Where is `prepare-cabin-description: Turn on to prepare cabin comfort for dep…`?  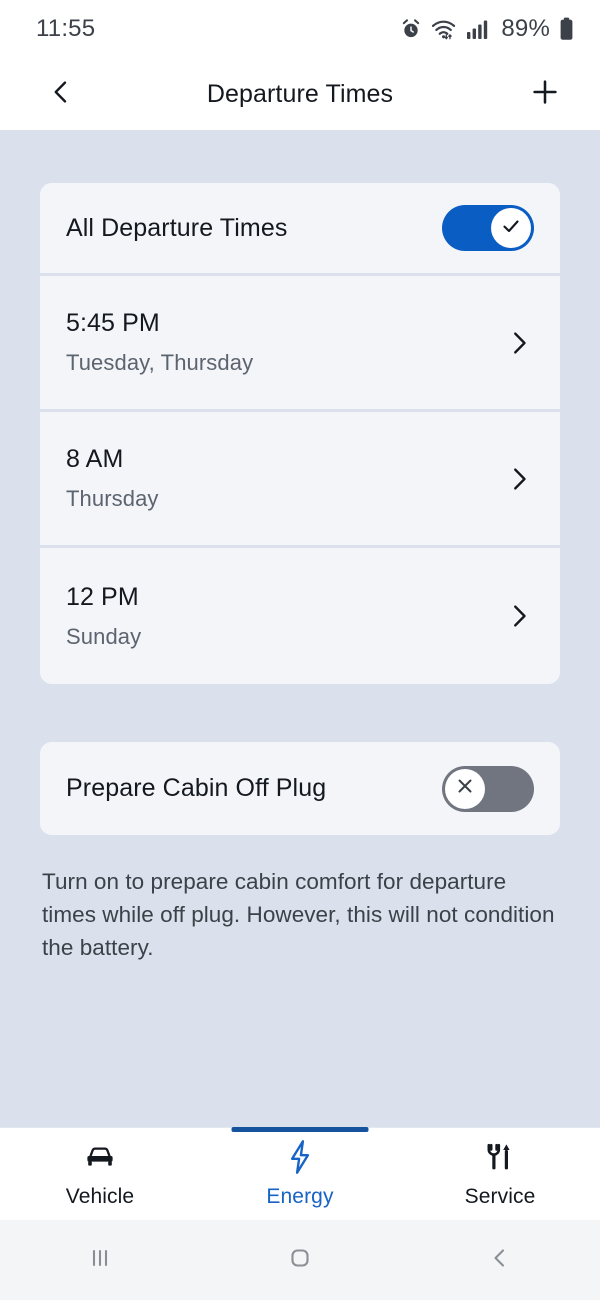
prepare-cabin-description: Turn on to prepare cabin comfort for dep… is located at coordinates (298, 914).